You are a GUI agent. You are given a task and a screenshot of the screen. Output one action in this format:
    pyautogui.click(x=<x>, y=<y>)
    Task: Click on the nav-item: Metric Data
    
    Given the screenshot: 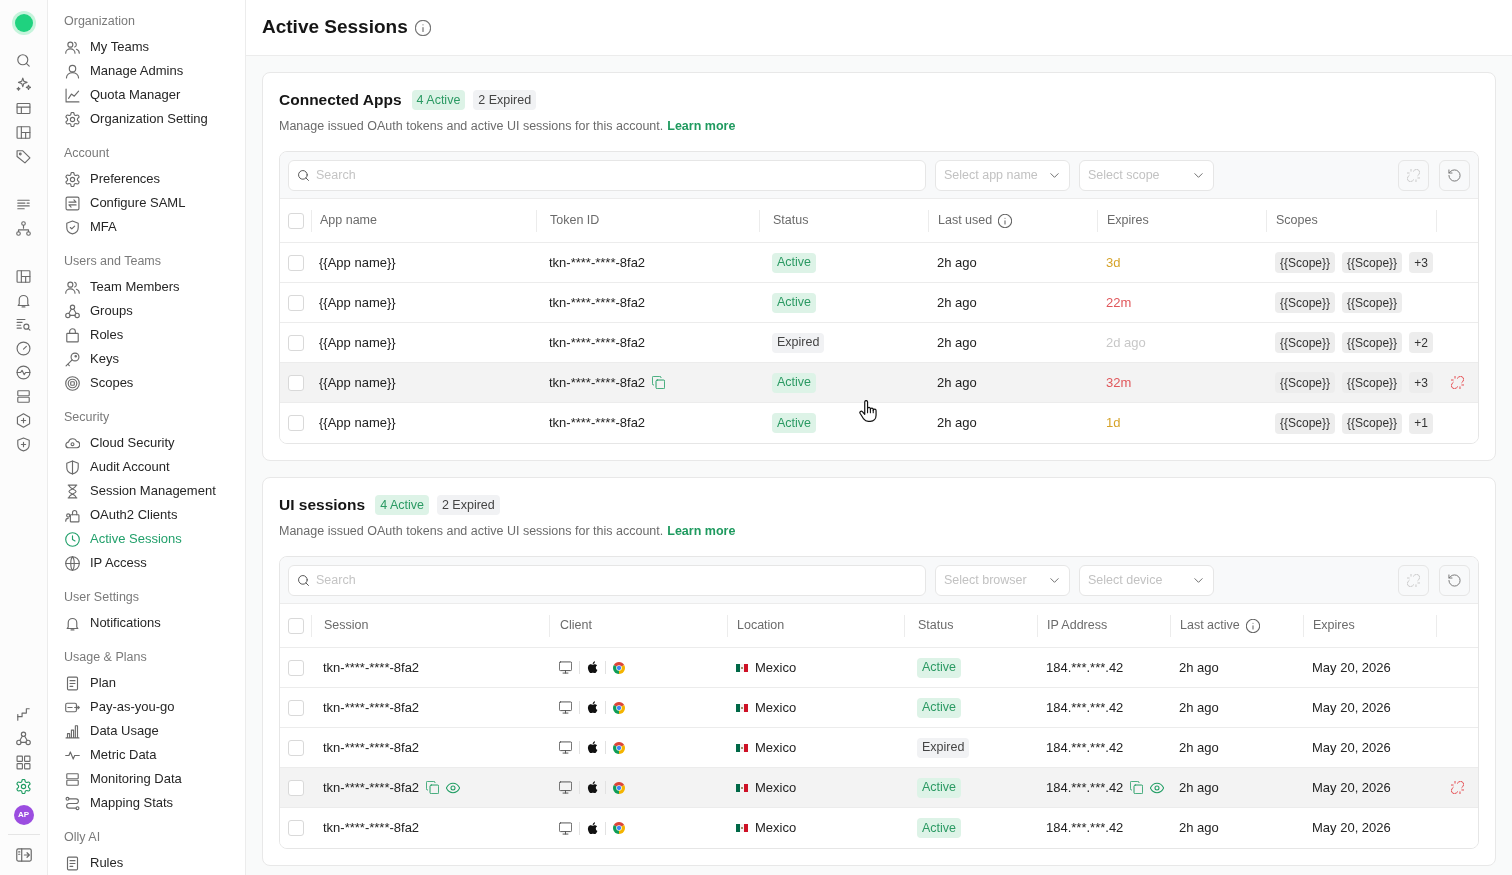 What is the action you would take?
    pyautogui.click(x=150, y=755)
    